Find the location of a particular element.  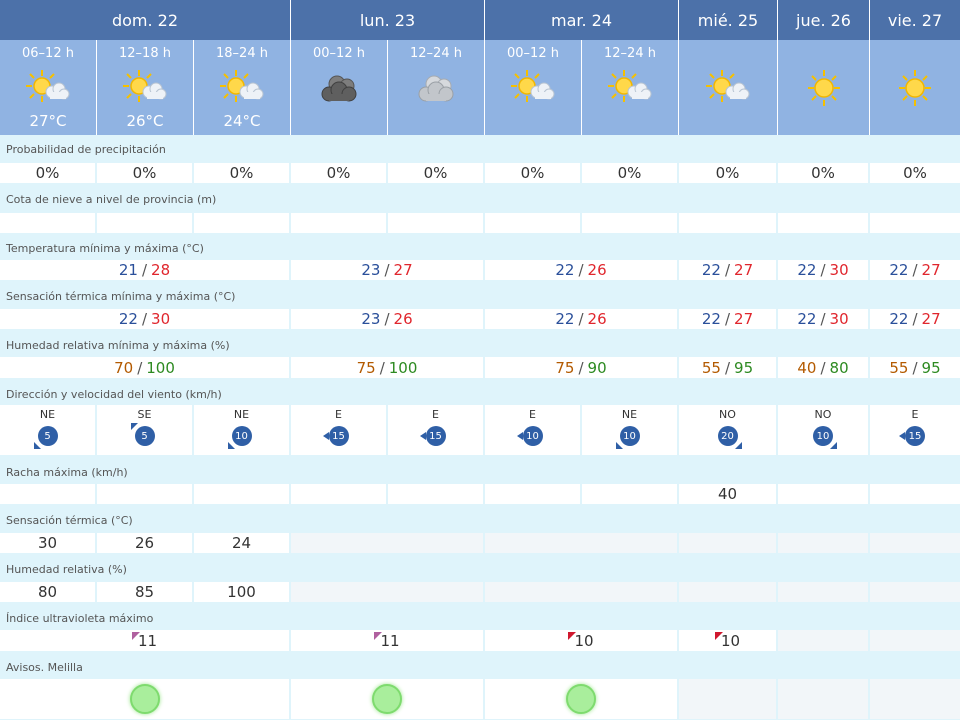

temp-max: 26 is located at coordinates (597, 270).